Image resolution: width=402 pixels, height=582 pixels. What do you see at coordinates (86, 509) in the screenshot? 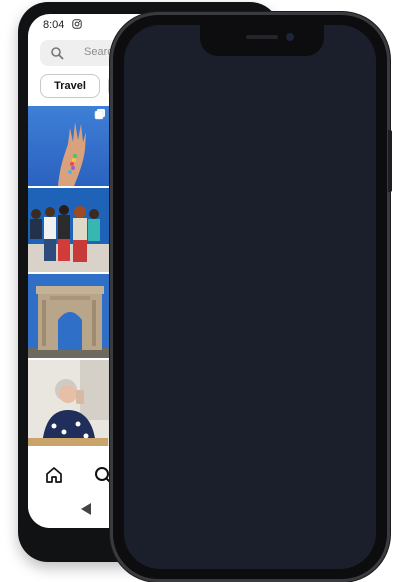
I see `back-triangle-icon` at bounding box center [86, 509].